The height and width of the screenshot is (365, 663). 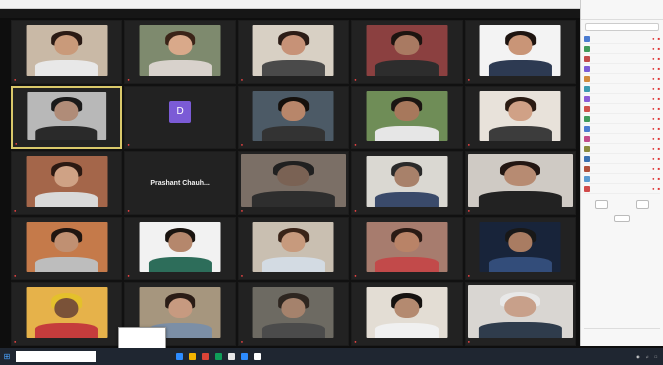 I want to click on participant-list-avatar, so click(x=587, y=48).